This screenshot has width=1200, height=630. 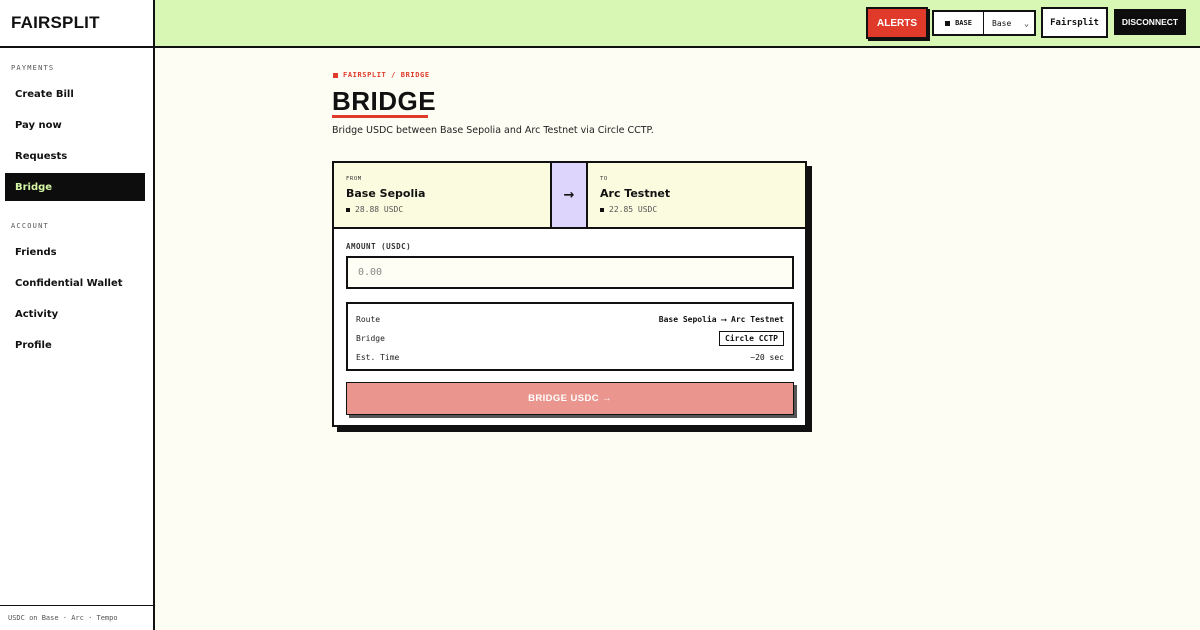 I want to click on time-value: ~20 sec, so click(x=767, y=357).